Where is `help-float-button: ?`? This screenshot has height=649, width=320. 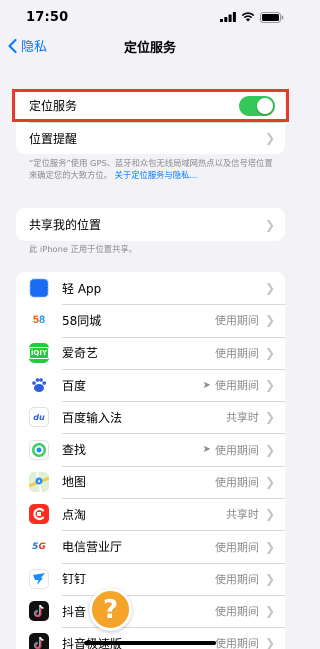 help-float-button: ? is located at coordinates (110, 609).